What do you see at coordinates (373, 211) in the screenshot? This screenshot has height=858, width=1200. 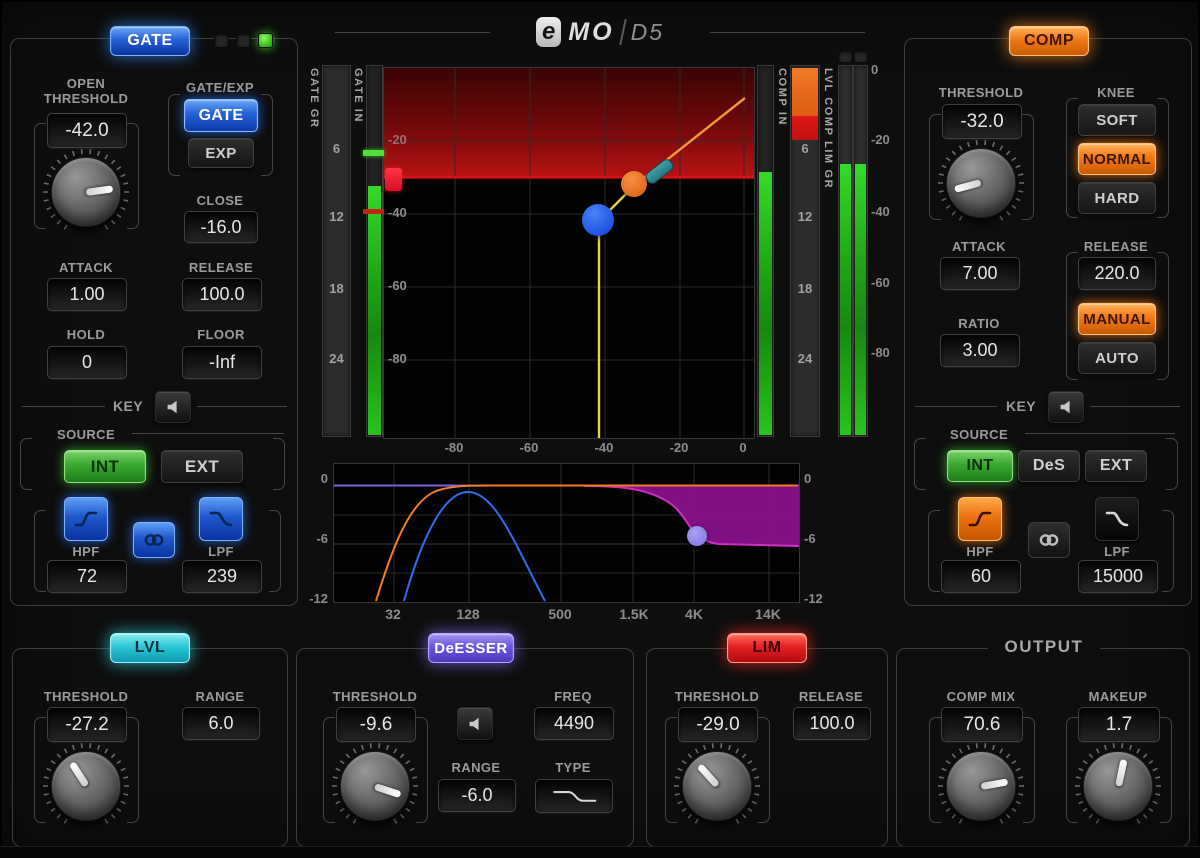 I see `gate-close-threshold-marker` at bounding box center [373, 211].